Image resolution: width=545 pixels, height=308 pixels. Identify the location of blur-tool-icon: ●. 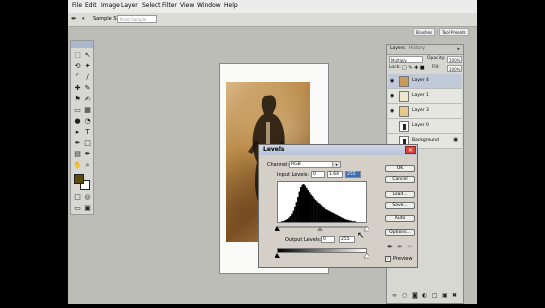
(77, 121).